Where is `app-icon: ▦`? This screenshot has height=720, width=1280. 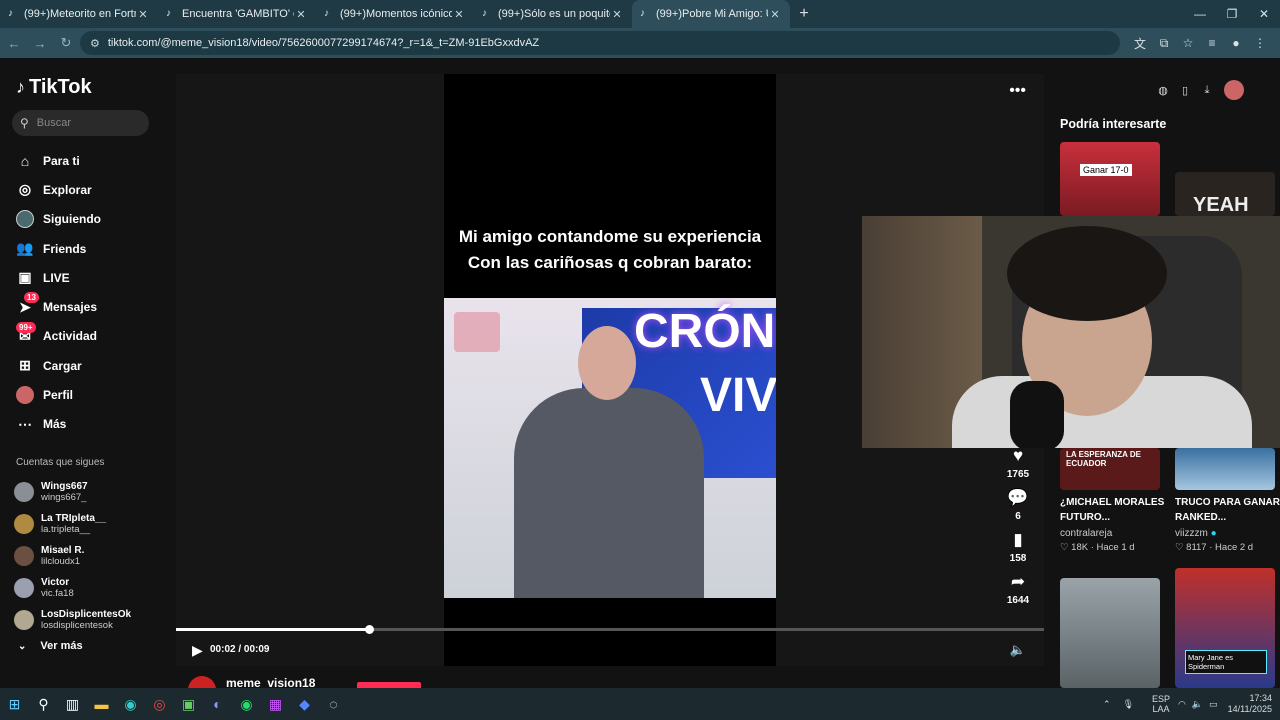
app-icon: ▦ is located at coordinates (275, 704).